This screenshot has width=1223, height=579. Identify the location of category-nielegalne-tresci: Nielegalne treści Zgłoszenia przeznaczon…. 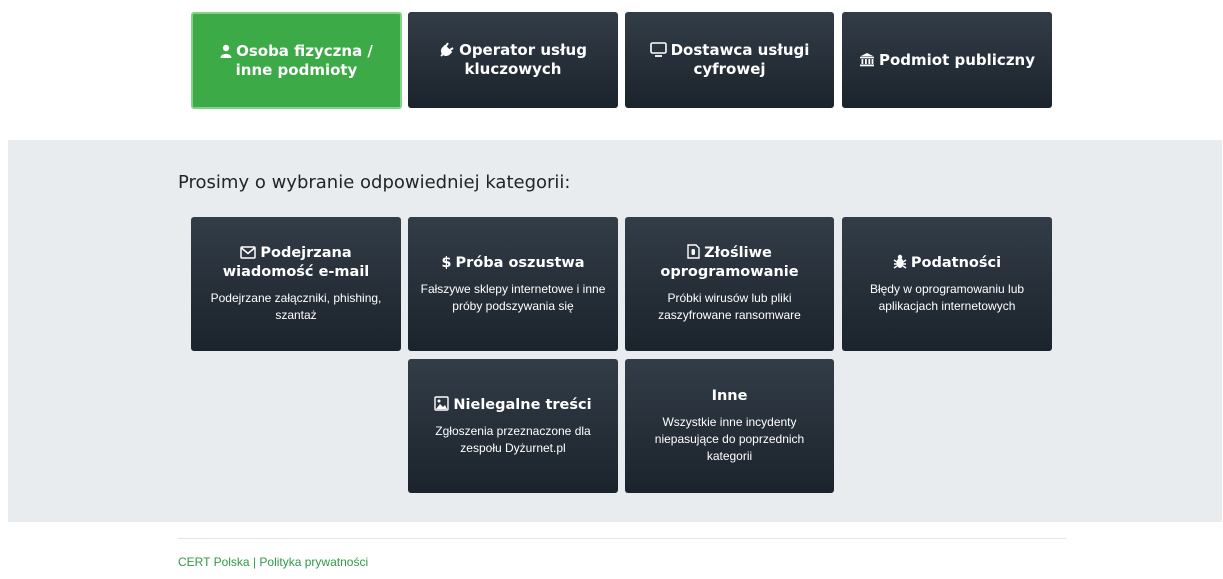
(513, 426).